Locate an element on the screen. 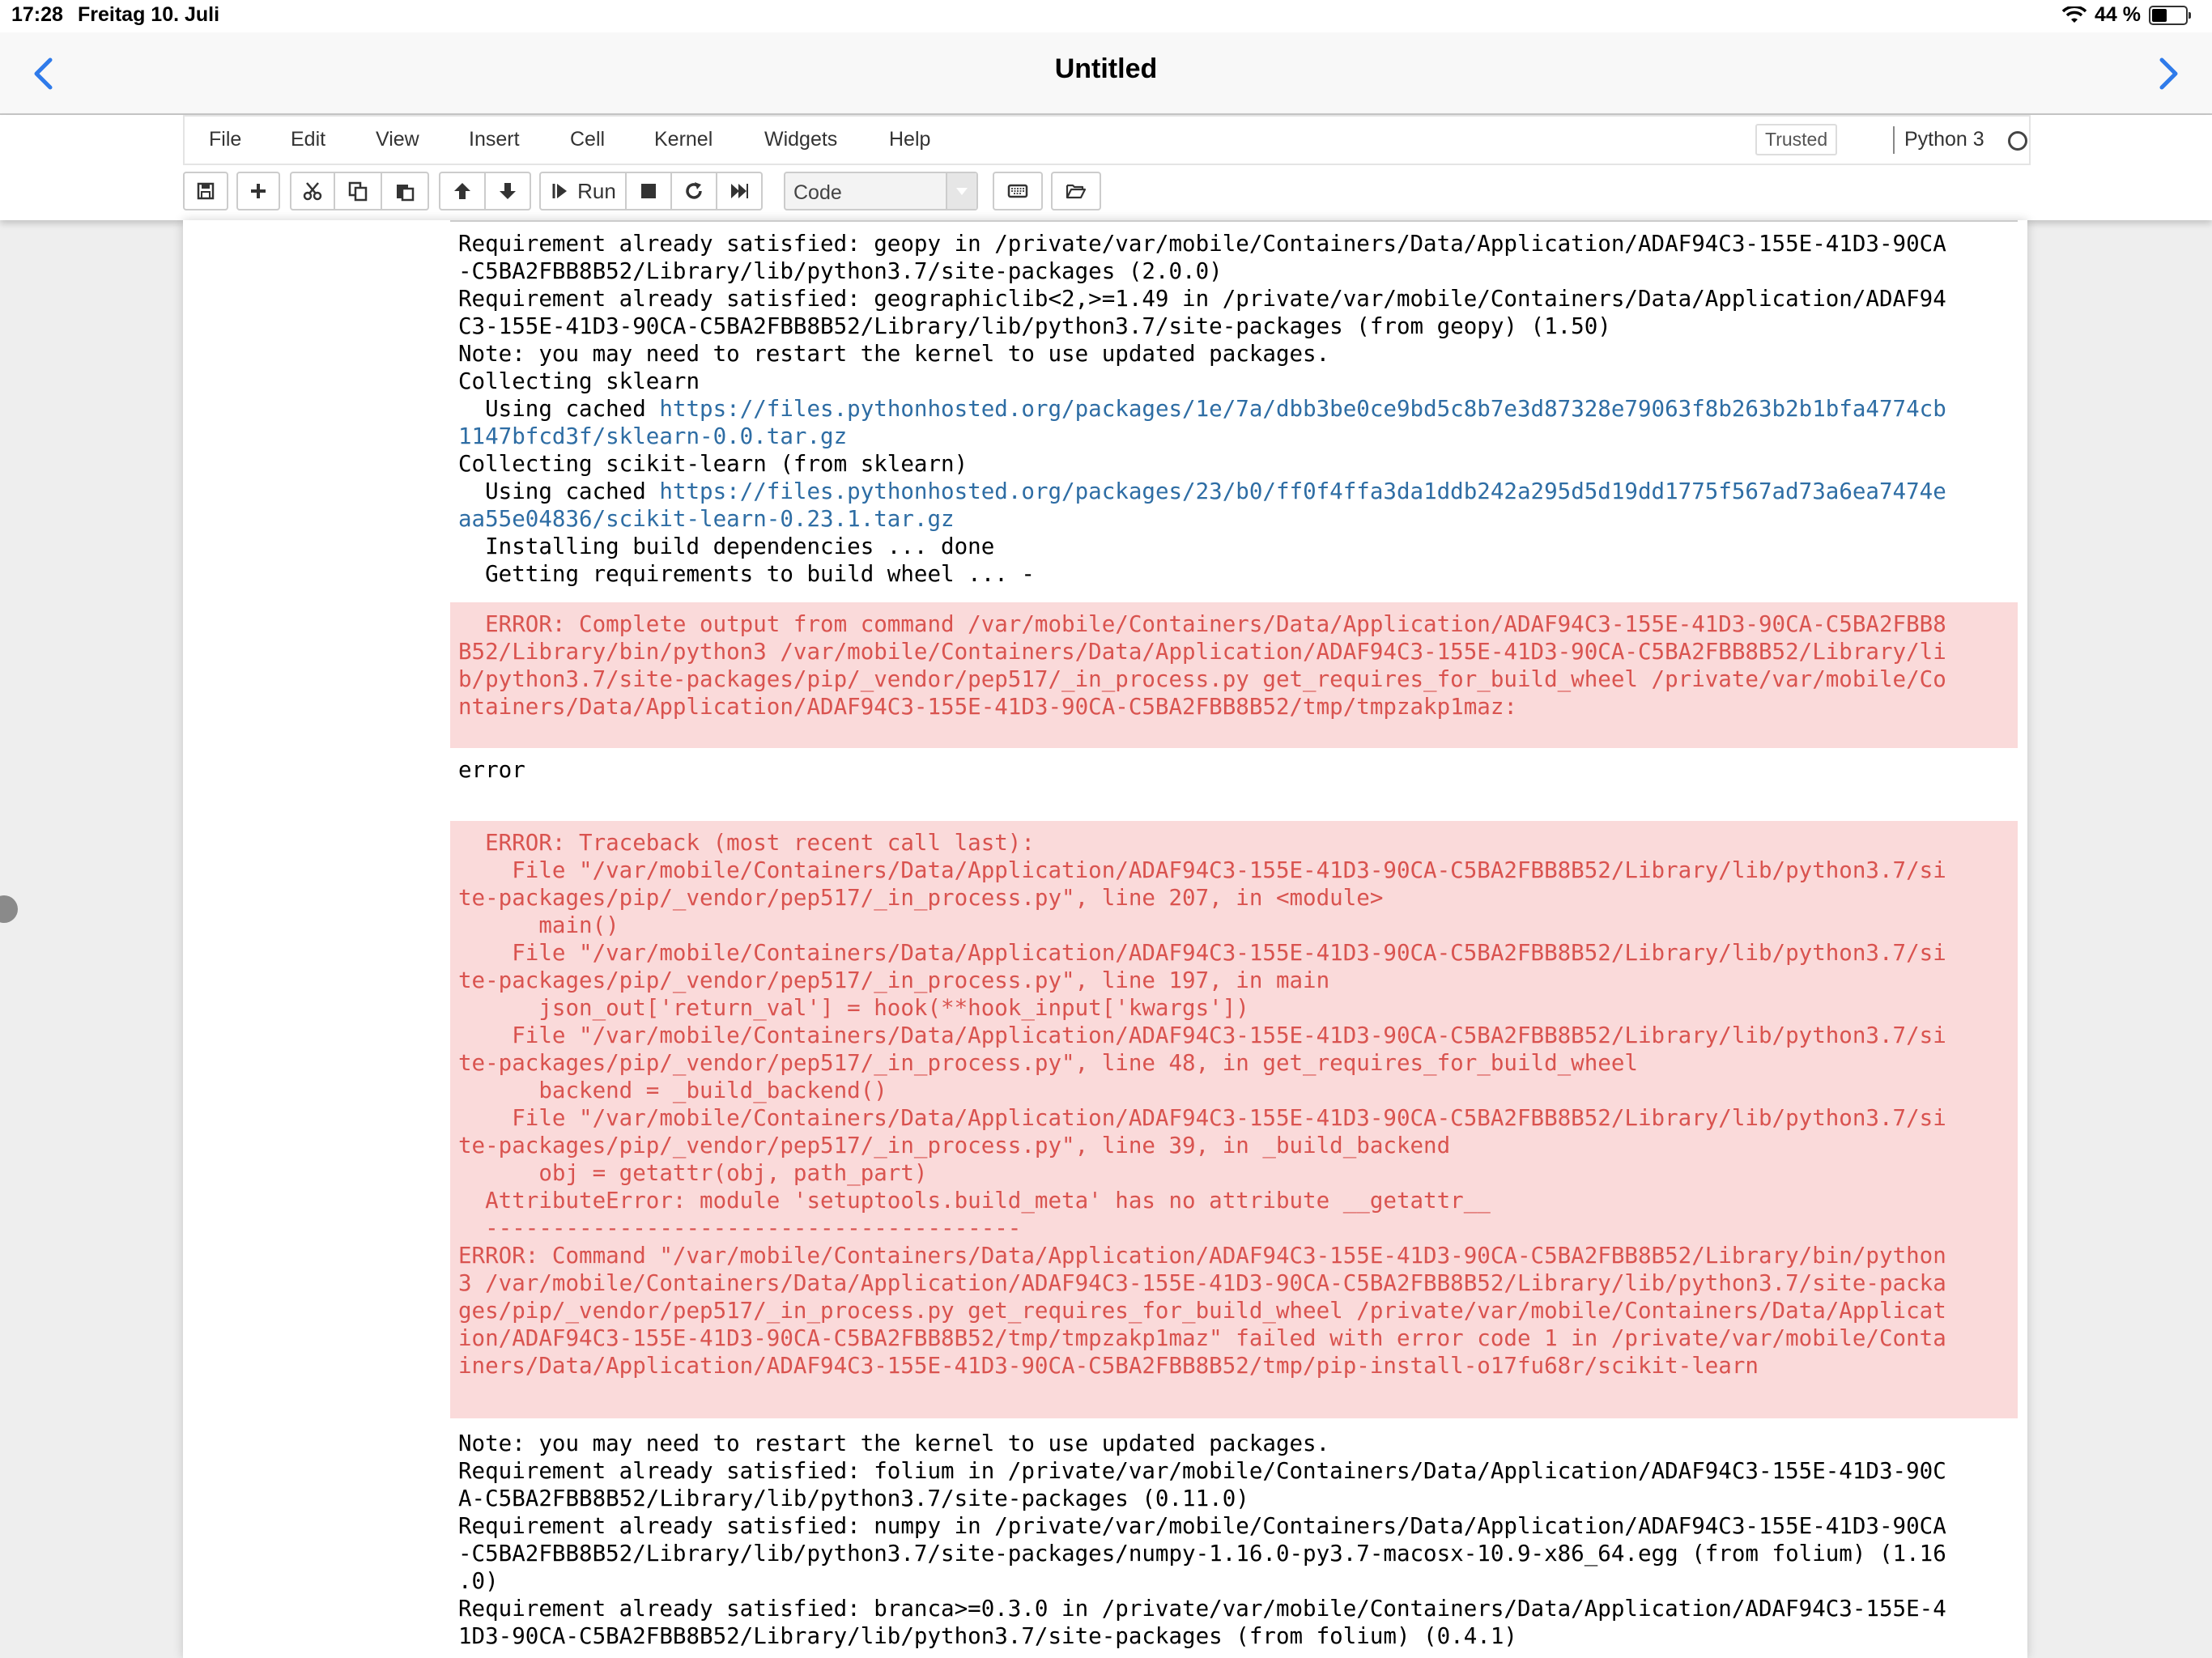 The height and width of the screenshot is (1658, 2212). output-divider is located at coordinates (1234, 221).